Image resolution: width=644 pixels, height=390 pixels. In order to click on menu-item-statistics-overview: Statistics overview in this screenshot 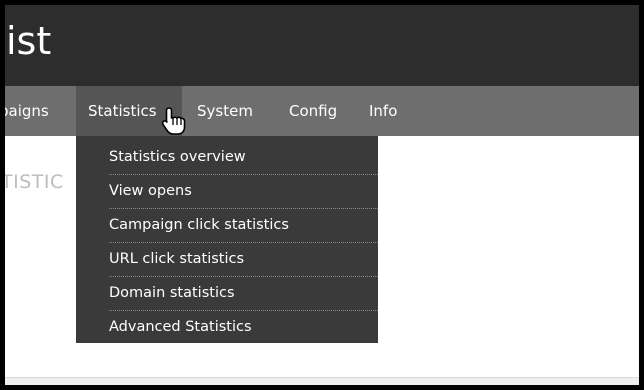, I will do `click(227, 157)`.